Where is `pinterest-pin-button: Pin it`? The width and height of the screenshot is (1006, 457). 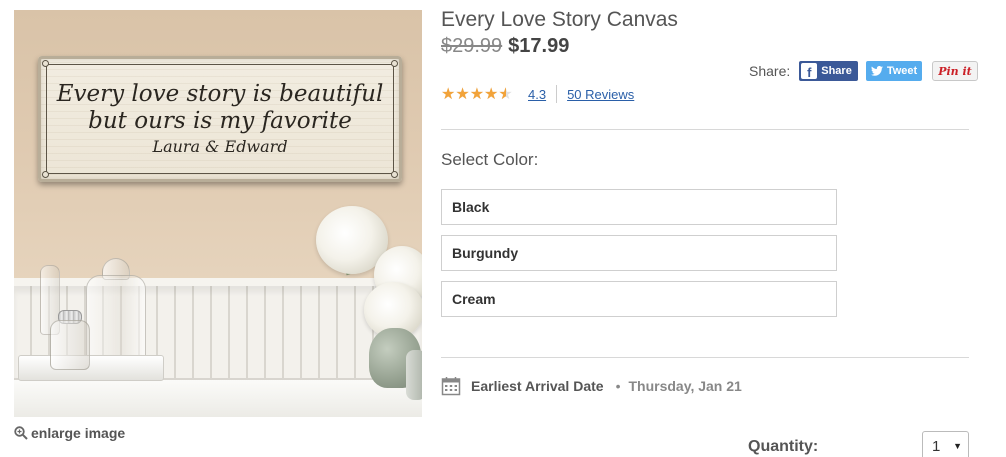
pinterest-pin-button: Pin it is located at coordinates (955, 71).